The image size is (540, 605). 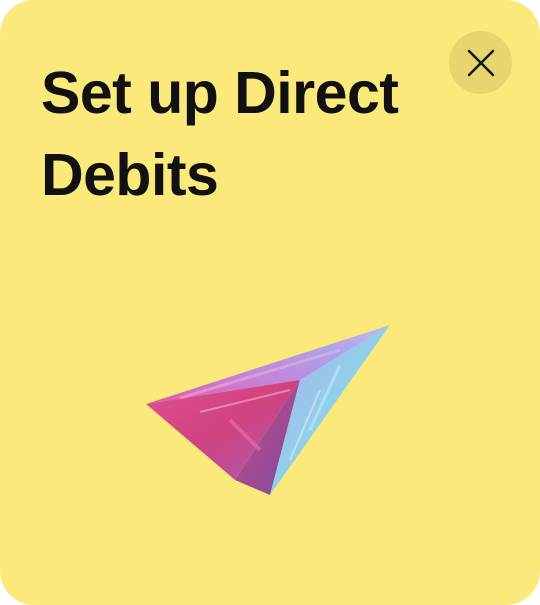 I want to click on paper-plane-icon, so click(x=270, y=412).